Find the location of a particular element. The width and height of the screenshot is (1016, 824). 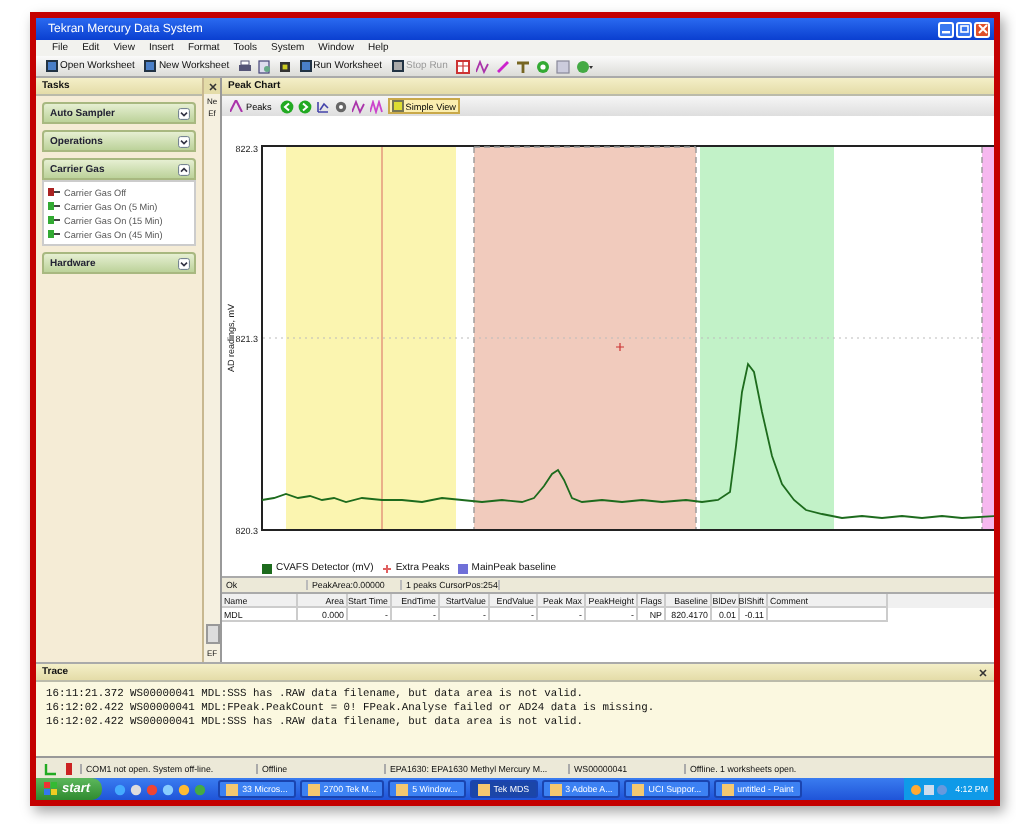

forward-icon is located at coordinates (304, 106).